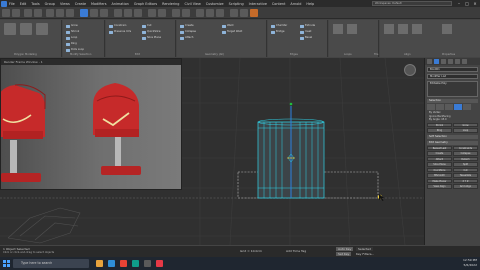 The height and width of the screenshot is (270, 480). What do you see at coordinates (447, 29) in the screenshot?
I see `properties-icon` at bounding box center [447, 29].